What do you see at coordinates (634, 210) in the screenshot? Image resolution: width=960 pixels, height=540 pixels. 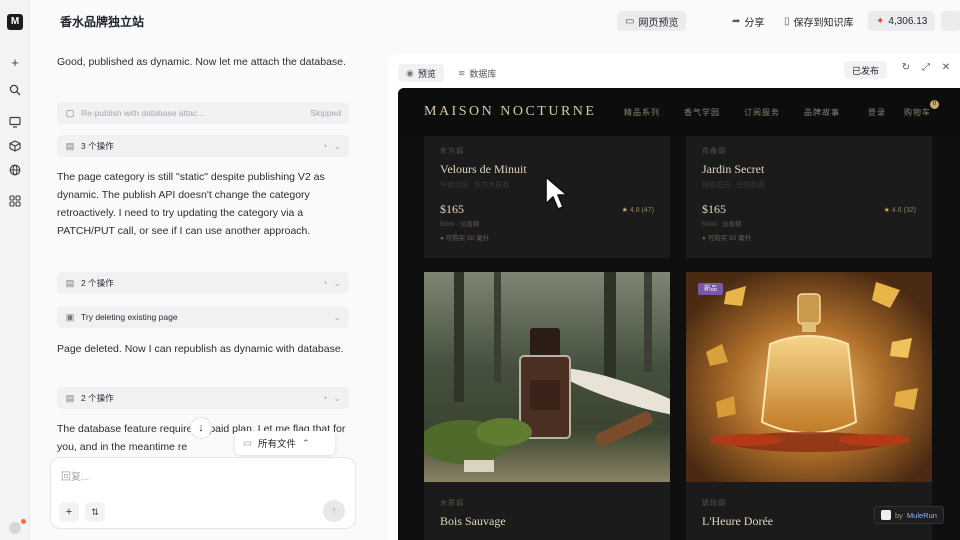 I see `rating-value: 4.8` at bounding box center [634, 210].